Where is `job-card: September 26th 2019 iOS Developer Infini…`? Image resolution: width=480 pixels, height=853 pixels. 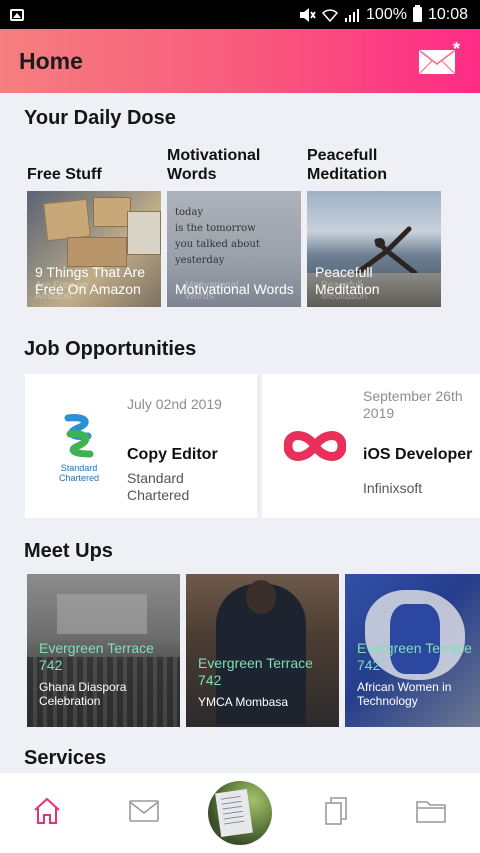 job-card: September 26th 2019 iOS Developer Infini… is located at coordinates (371, 446).